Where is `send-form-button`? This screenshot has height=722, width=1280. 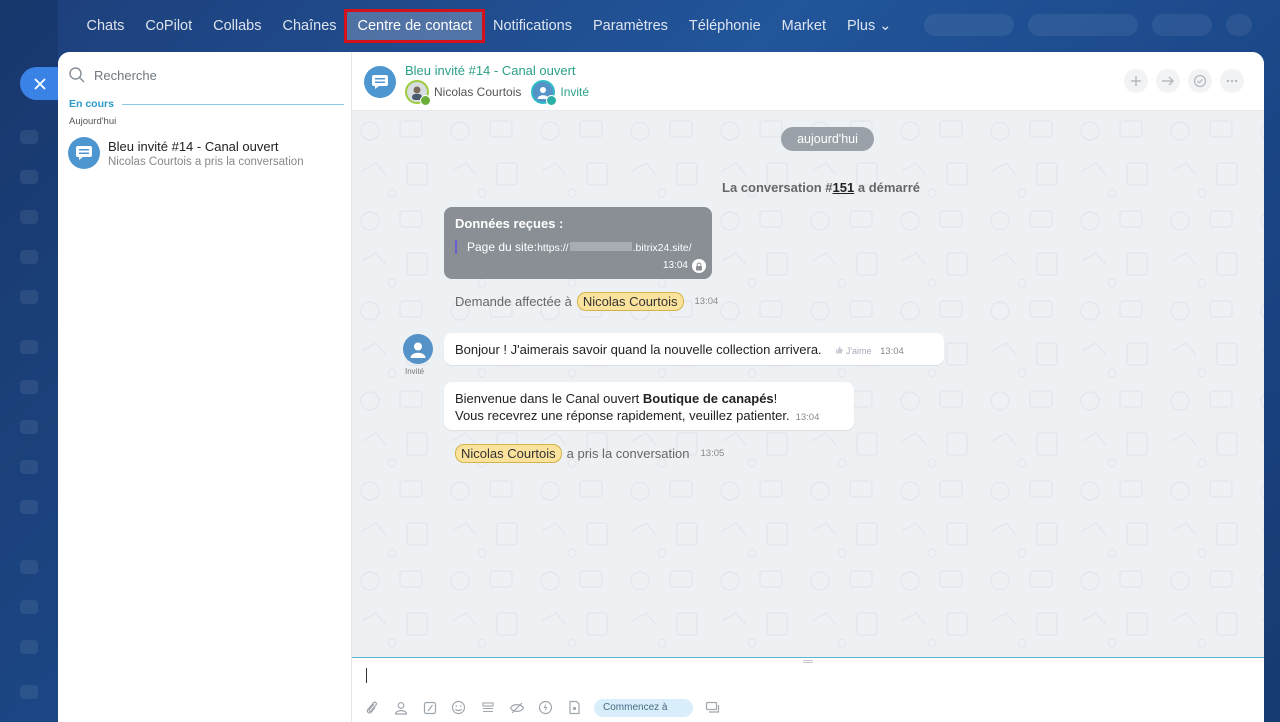 send-form-button is located at coordinates (712, 707).